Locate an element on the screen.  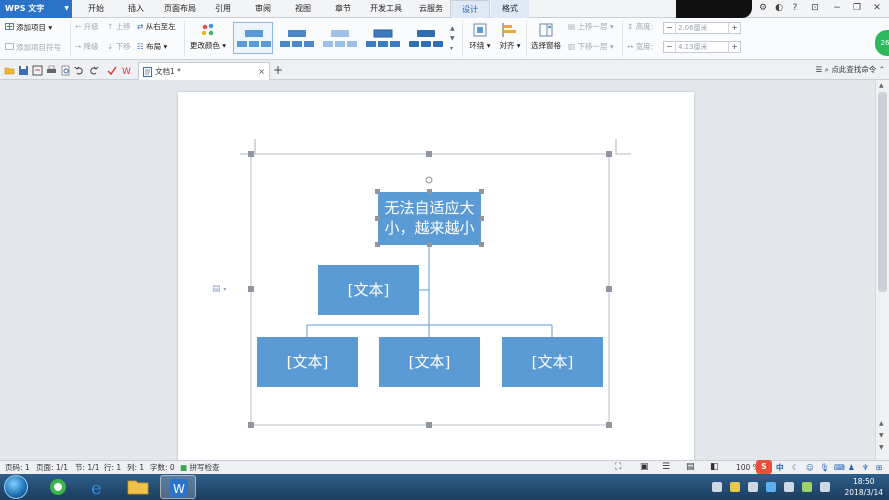
move-down-button: ↓ 下移 is located at coordinates (119, 47).